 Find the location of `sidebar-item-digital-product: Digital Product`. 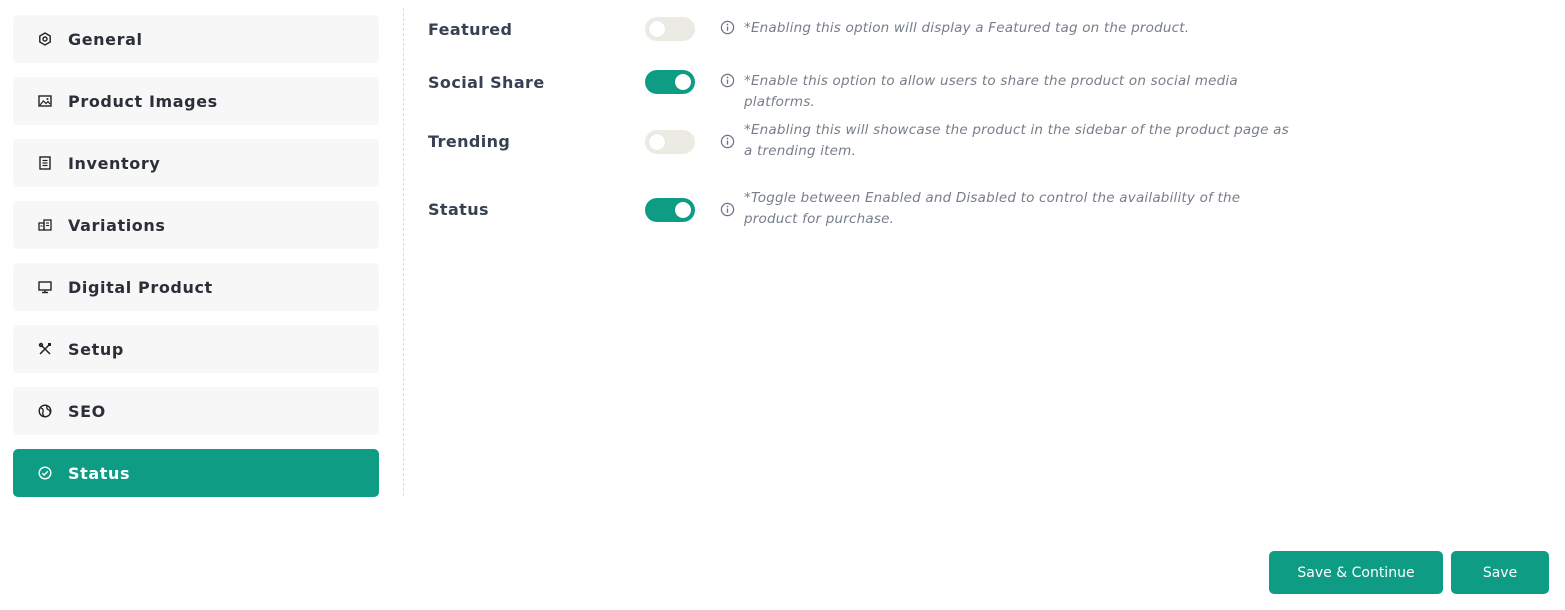

sidebar-item-digital-product: Digital Product is located at coordinates (196, 287).